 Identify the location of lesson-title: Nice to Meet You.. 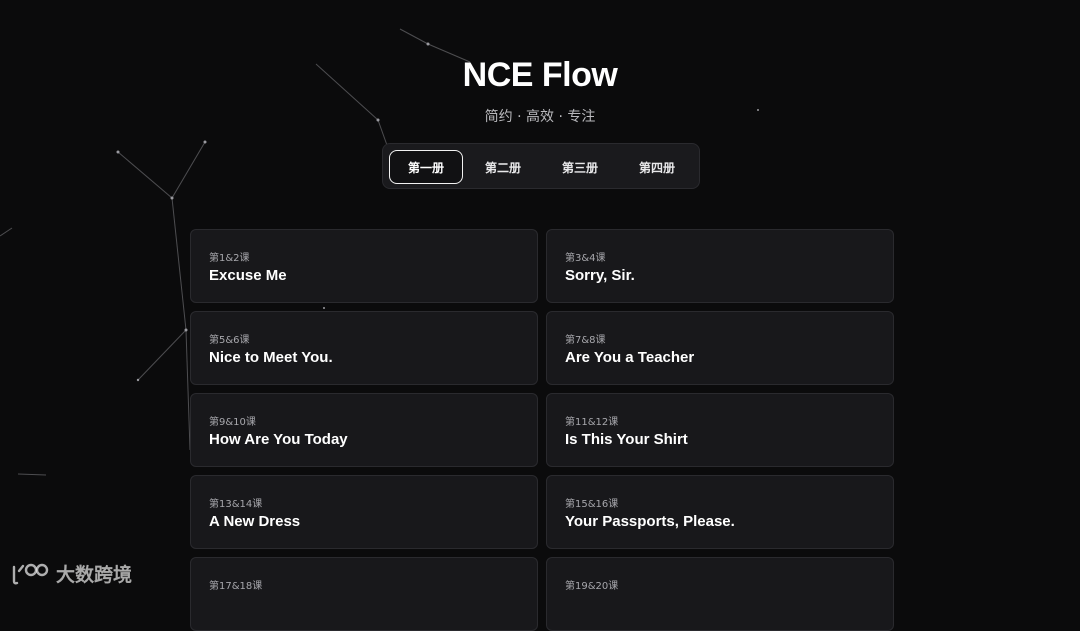
(271, 357).